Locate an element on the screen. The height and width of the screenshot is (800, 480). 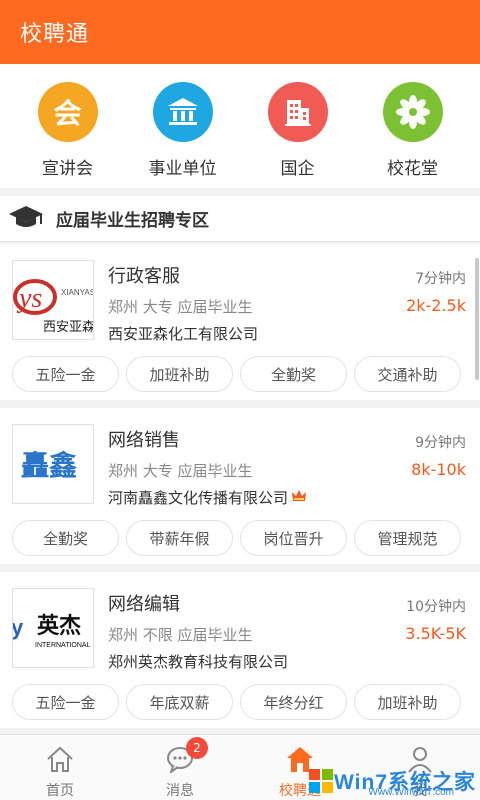
app-title: 校聘通 is located at coordinates (55, 34).